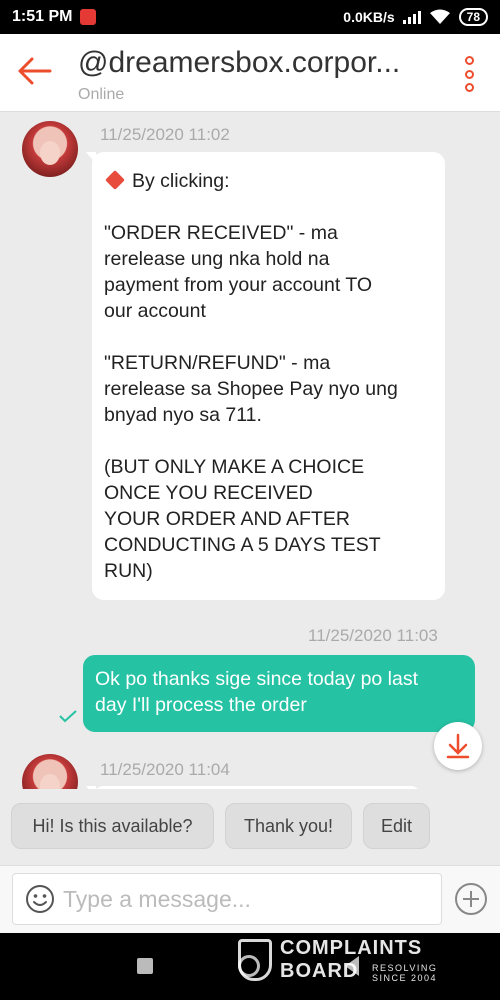 The image size is (500, 1000). What do you see at coordinates (234, 467) in the screenshot?
I see `message-line: (BUT ONLY MAKE A CHOICE` at bounding box center [234, 467].